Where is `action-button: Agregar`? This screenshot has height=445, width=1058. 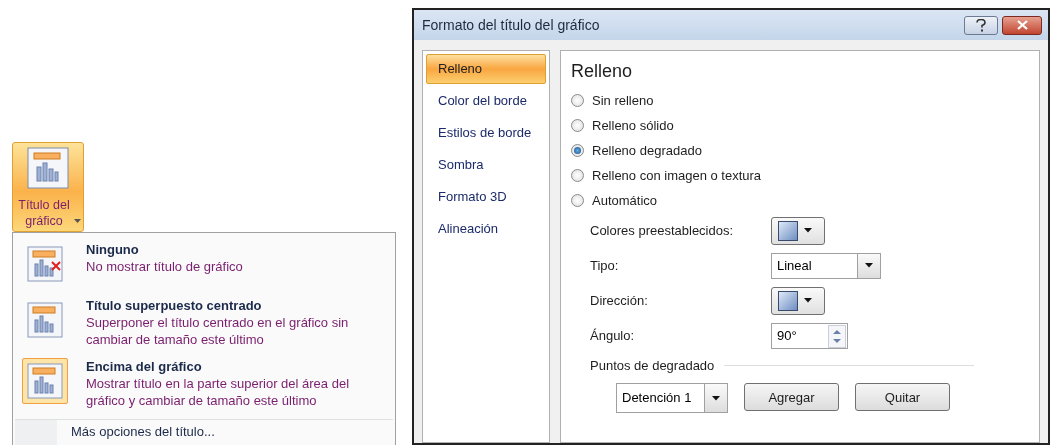
action-button: Agregar is located at coordinates (791, 397).